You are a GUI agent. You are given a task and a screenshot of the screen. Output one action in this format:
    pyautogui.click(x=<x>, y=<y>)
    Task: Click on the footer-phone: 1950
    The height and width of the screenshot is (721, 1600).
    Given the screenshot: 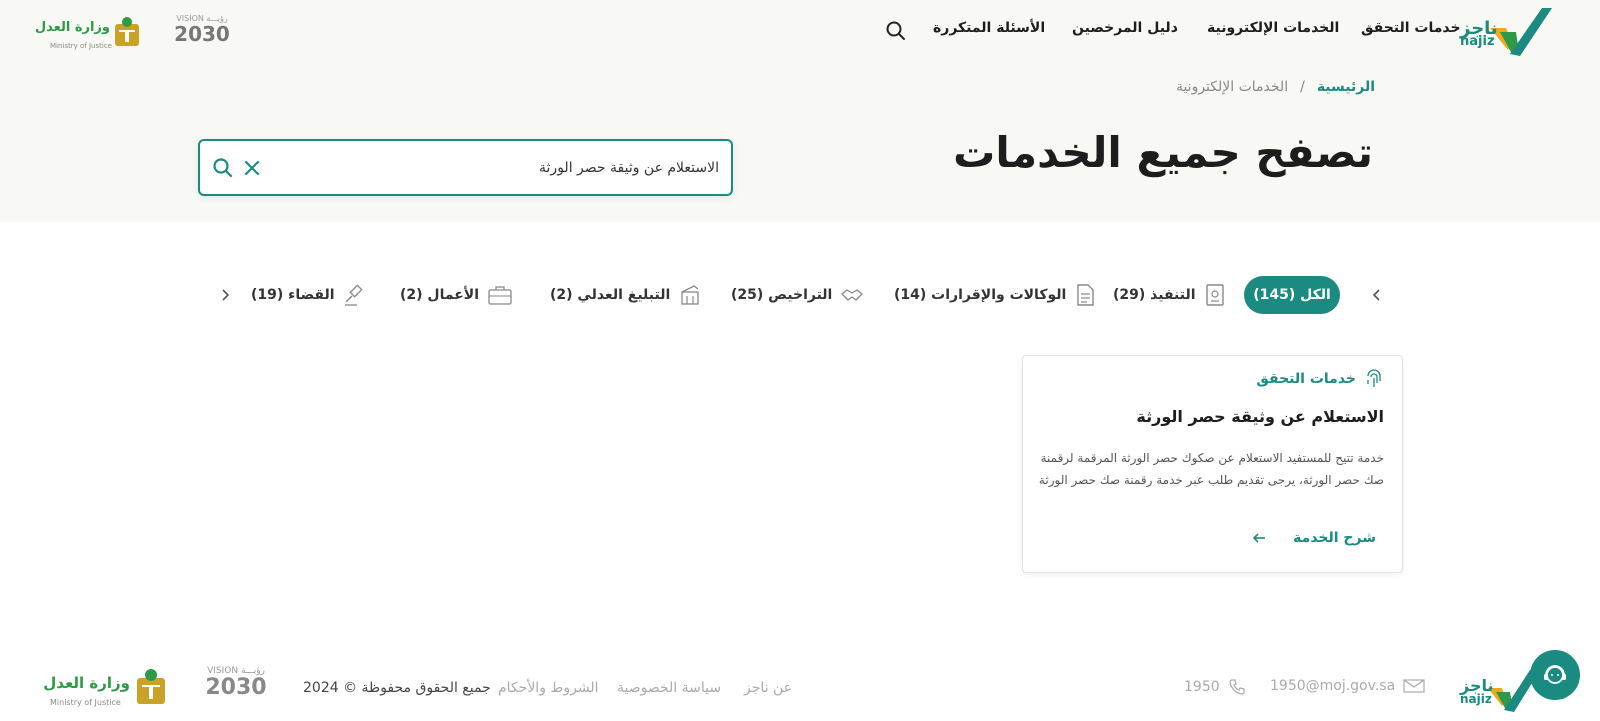 What is the action you would take?
    pyautogui.click(x=1215, y=687)
    